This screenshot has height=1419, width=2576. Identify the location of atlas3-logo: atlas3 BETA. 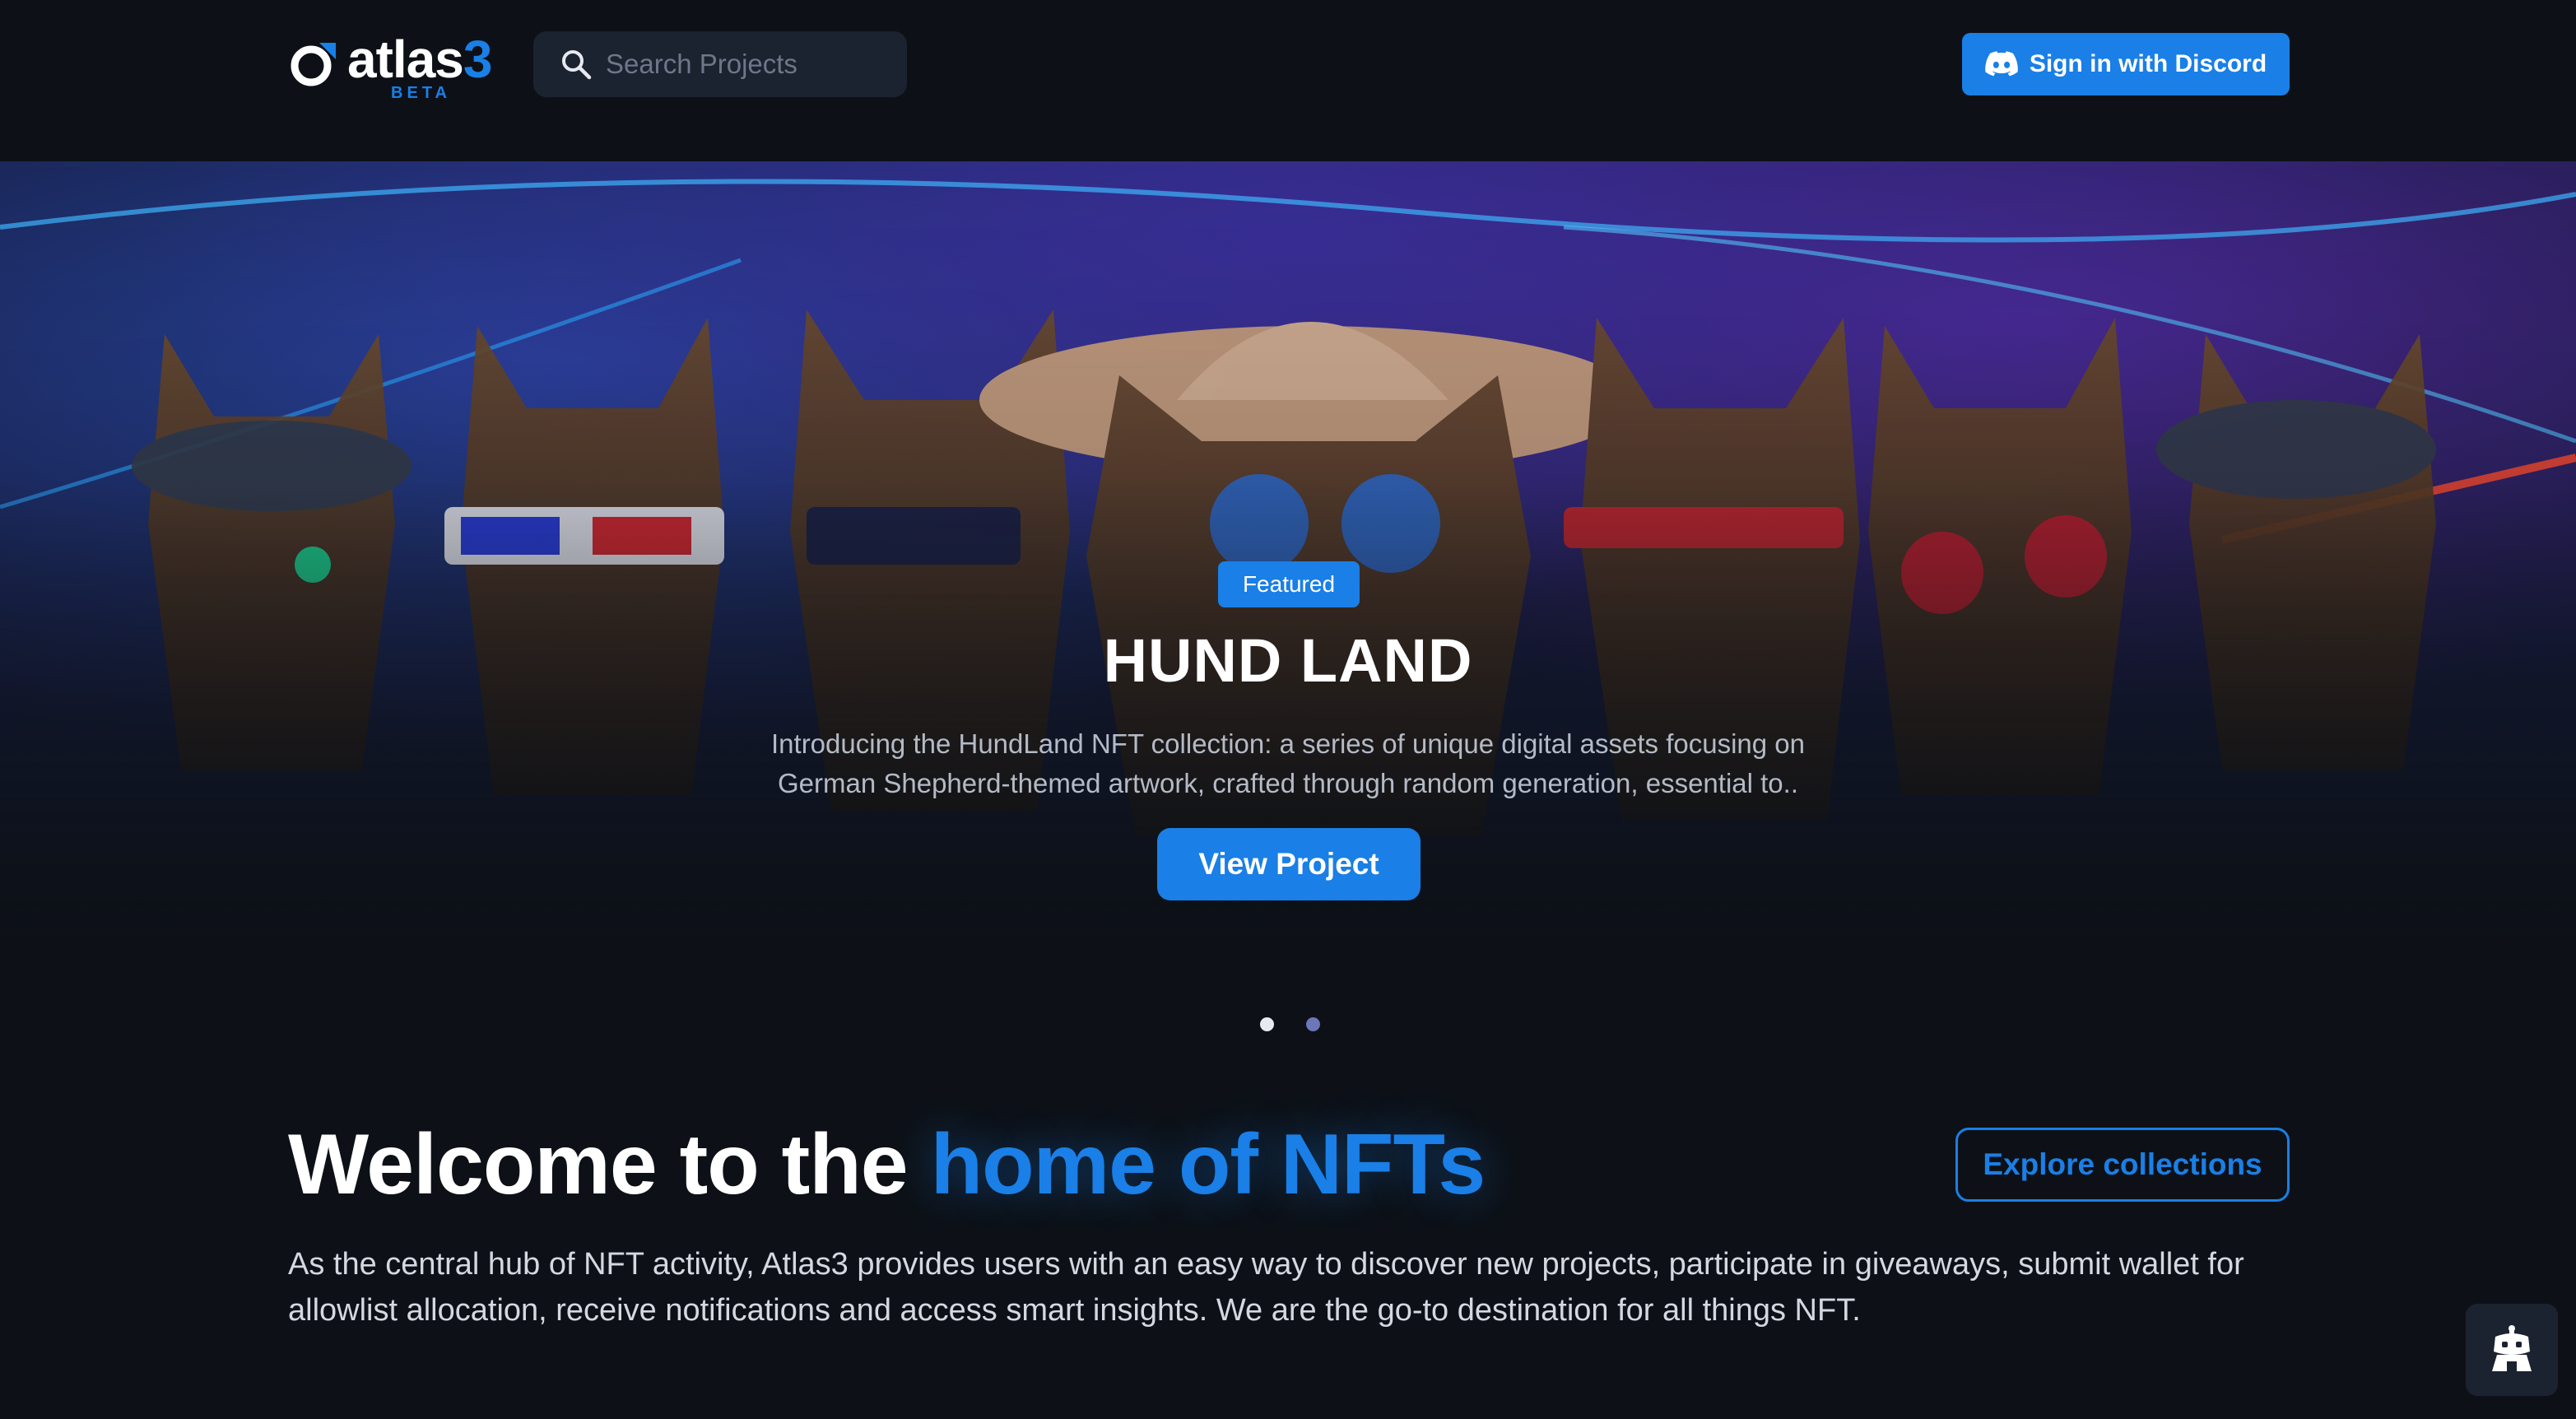
(399, 66).